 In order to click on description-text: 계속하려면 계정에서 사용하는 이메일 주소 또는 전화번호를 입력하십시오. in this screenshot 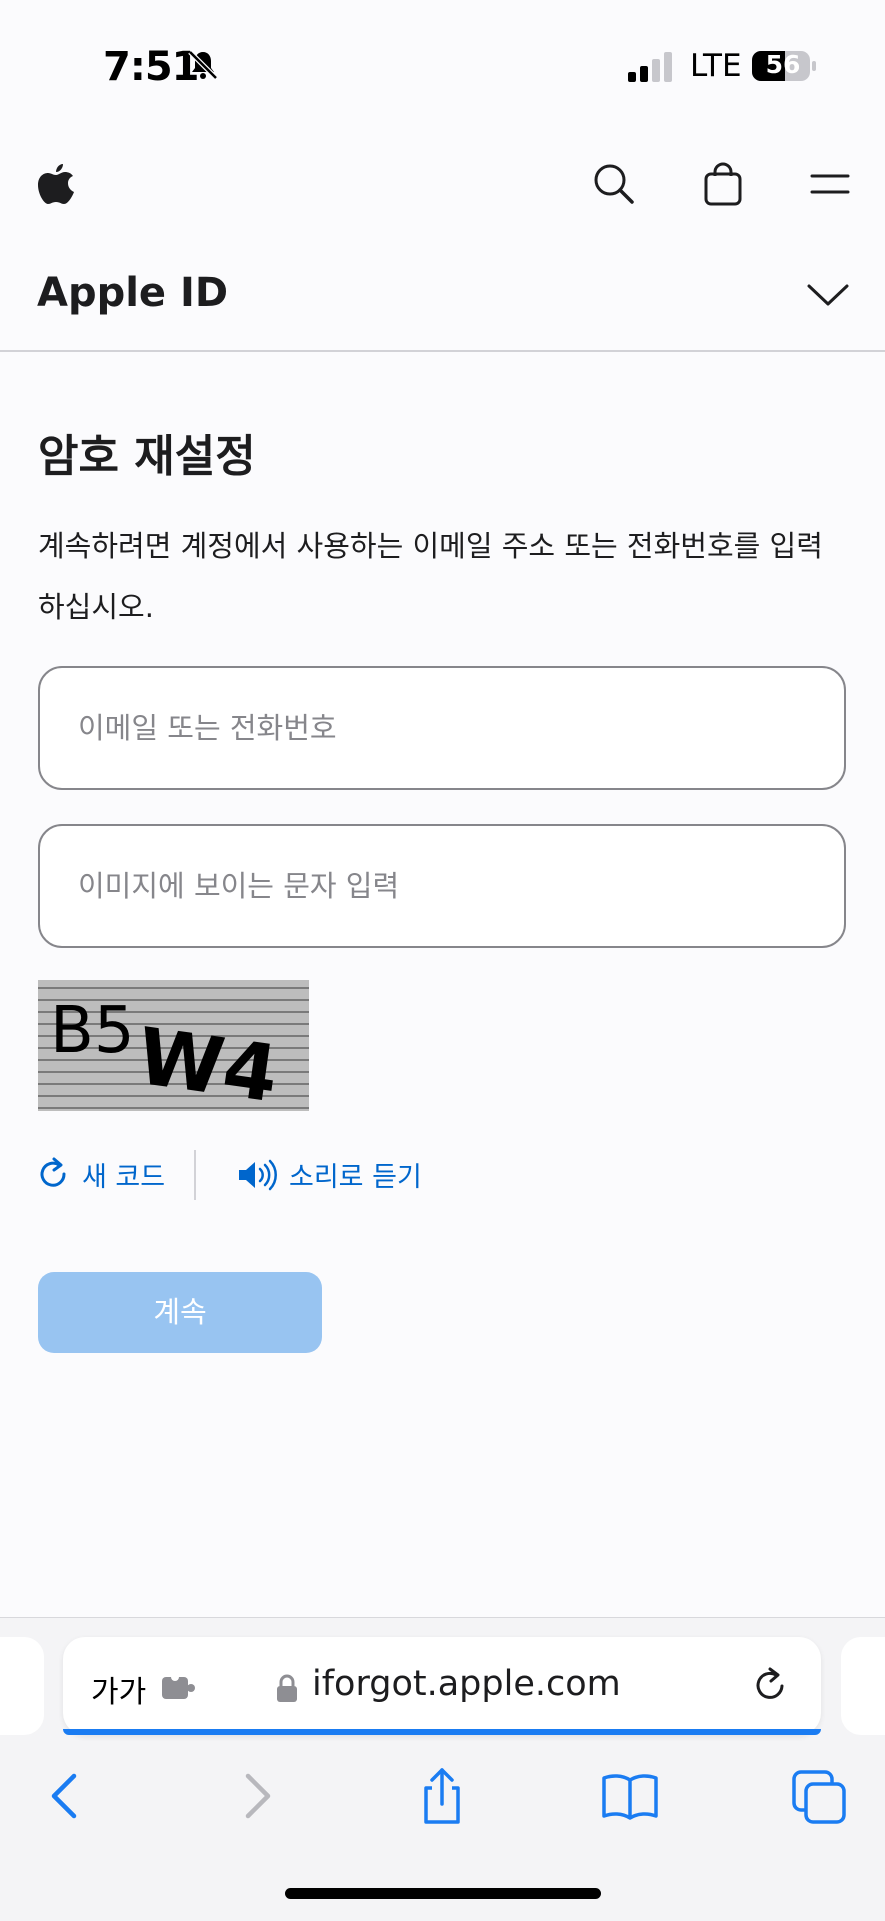, I will do `click(430, 576)`.